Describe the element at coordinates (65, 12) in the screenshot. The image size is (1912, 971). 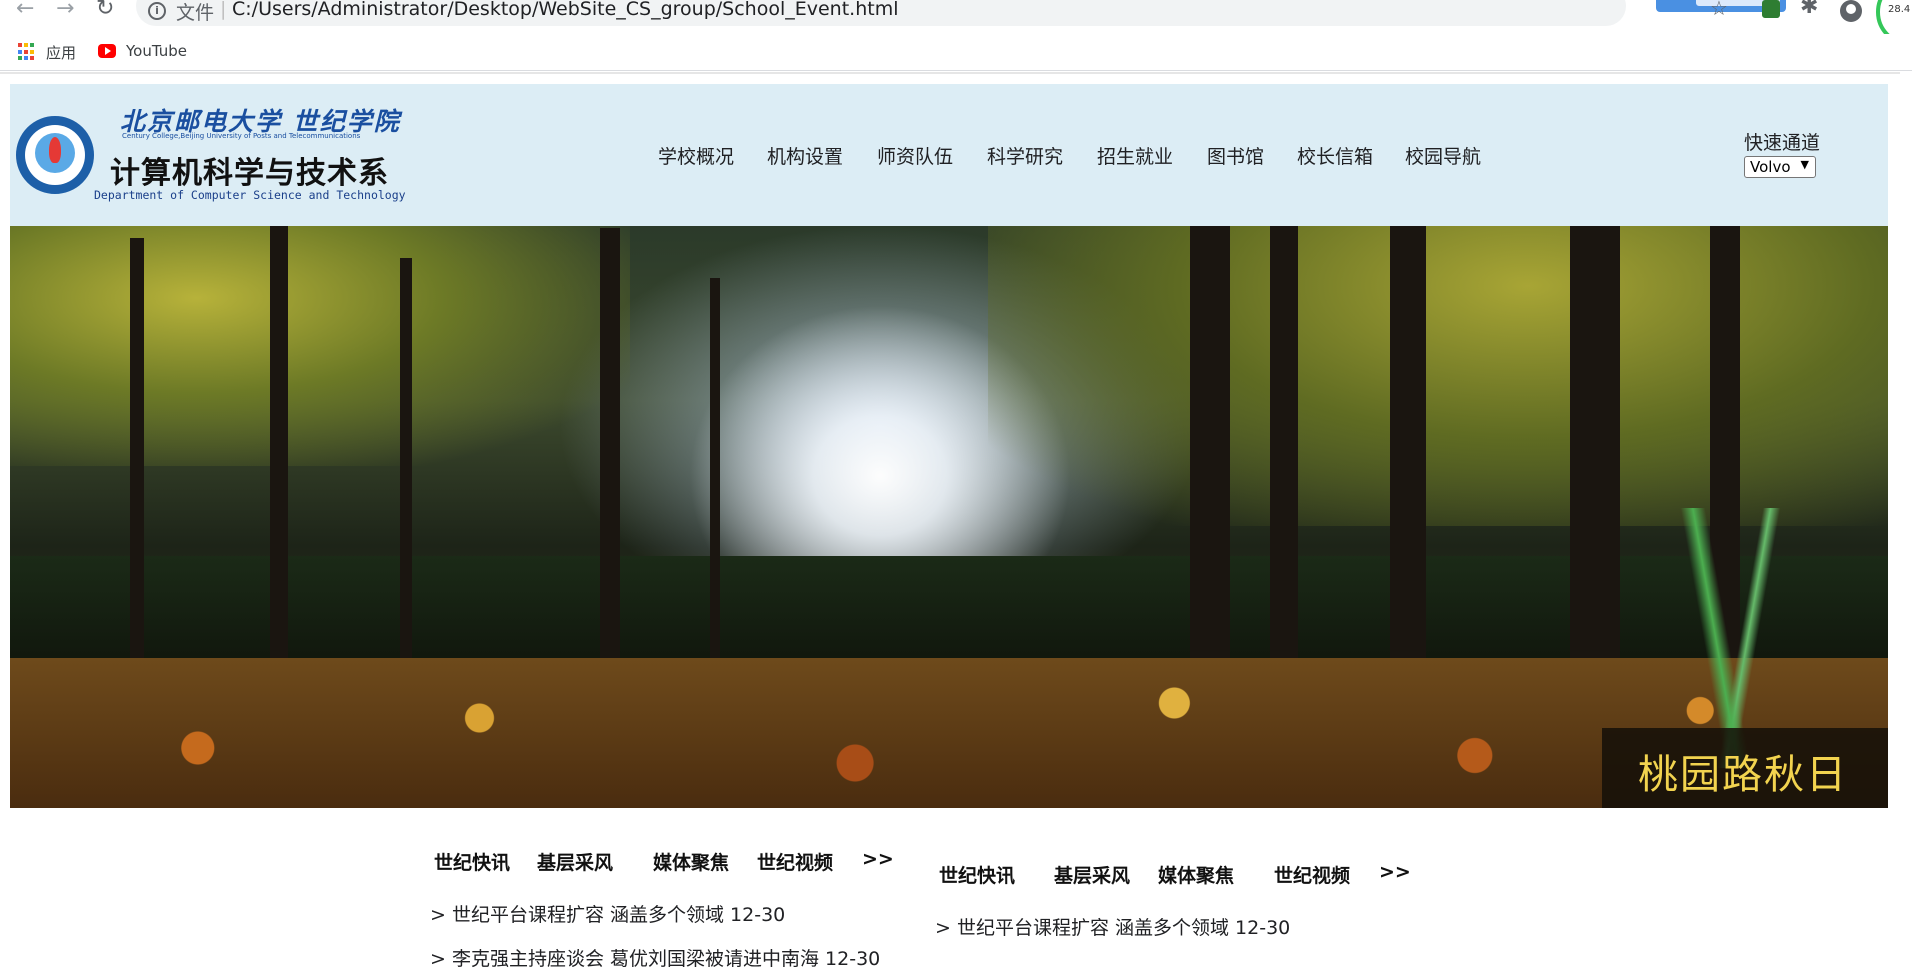
I see `forward-arrow-icon: →` at that location.